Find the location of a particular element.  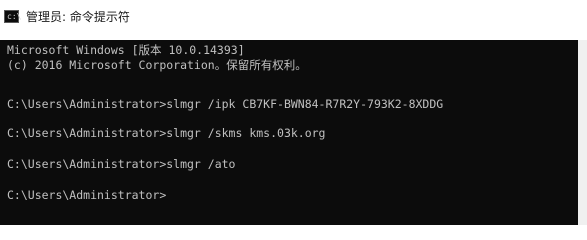

console-prompt: C:\Users\Administrator> is located at coordinates (86, 195).